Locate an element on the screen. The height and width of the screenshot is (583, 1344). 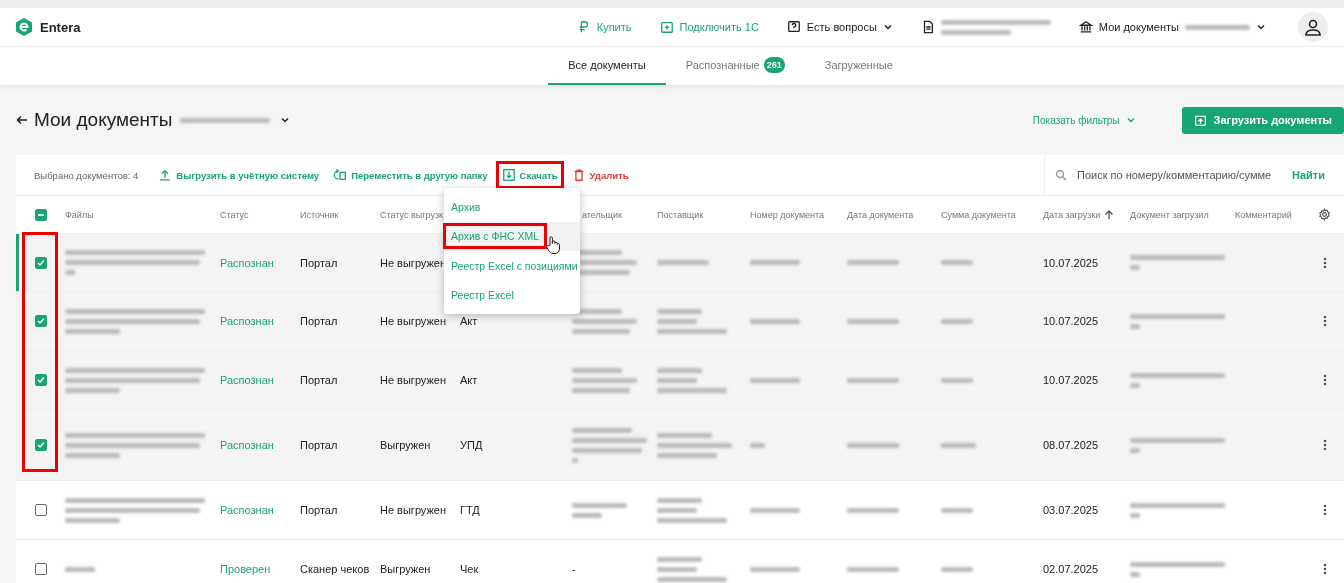
column-header: Источник is located at coordinates (320, 214).